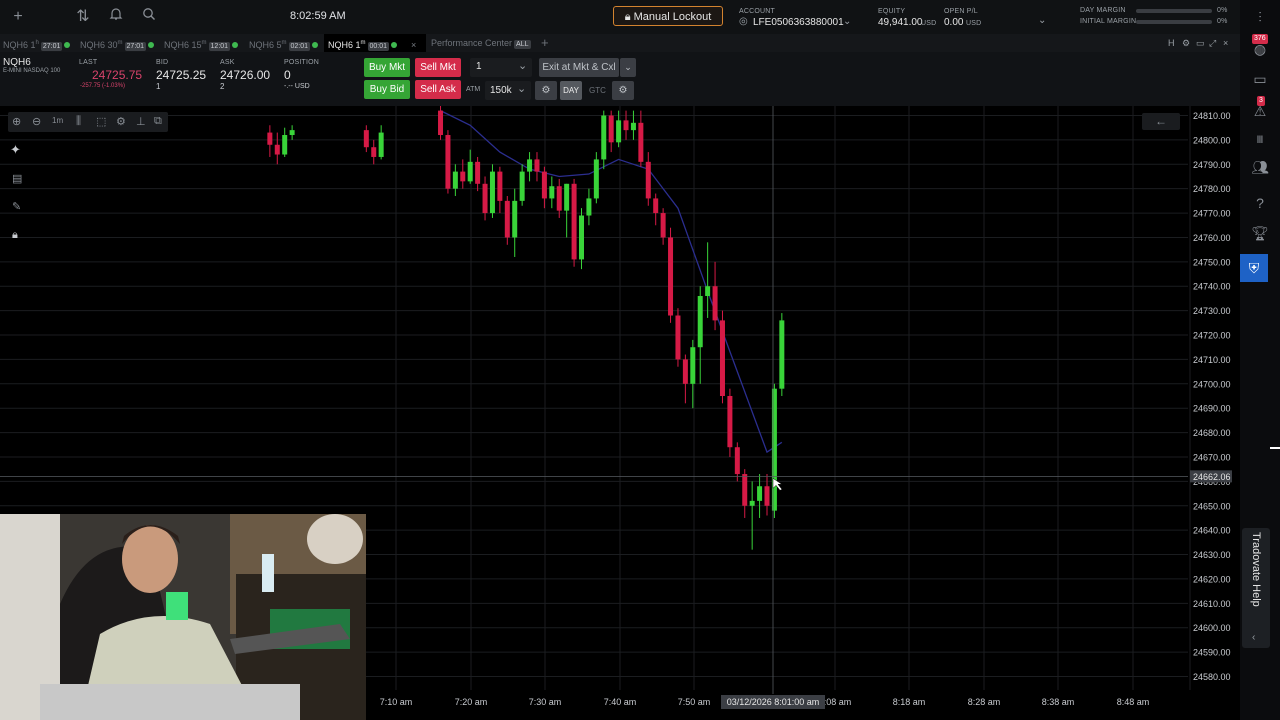 The width and height of the screenshot is (1280, 720). Describe the element at coordinates (481, 43) in the screenshot. I see `tab-performance-center: Performance Center ALL` at that location.